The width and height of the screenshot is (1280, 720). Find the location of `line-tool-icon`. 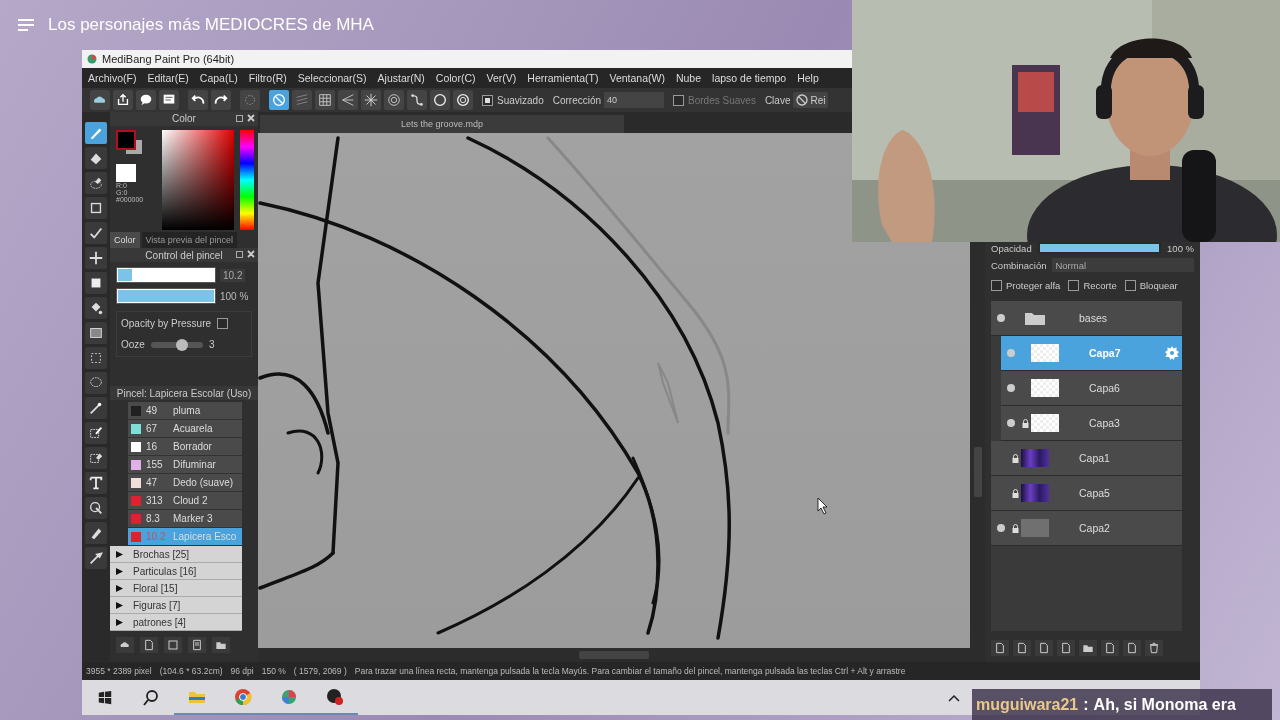

line-tool-icon is located at coordinates (96, 233).